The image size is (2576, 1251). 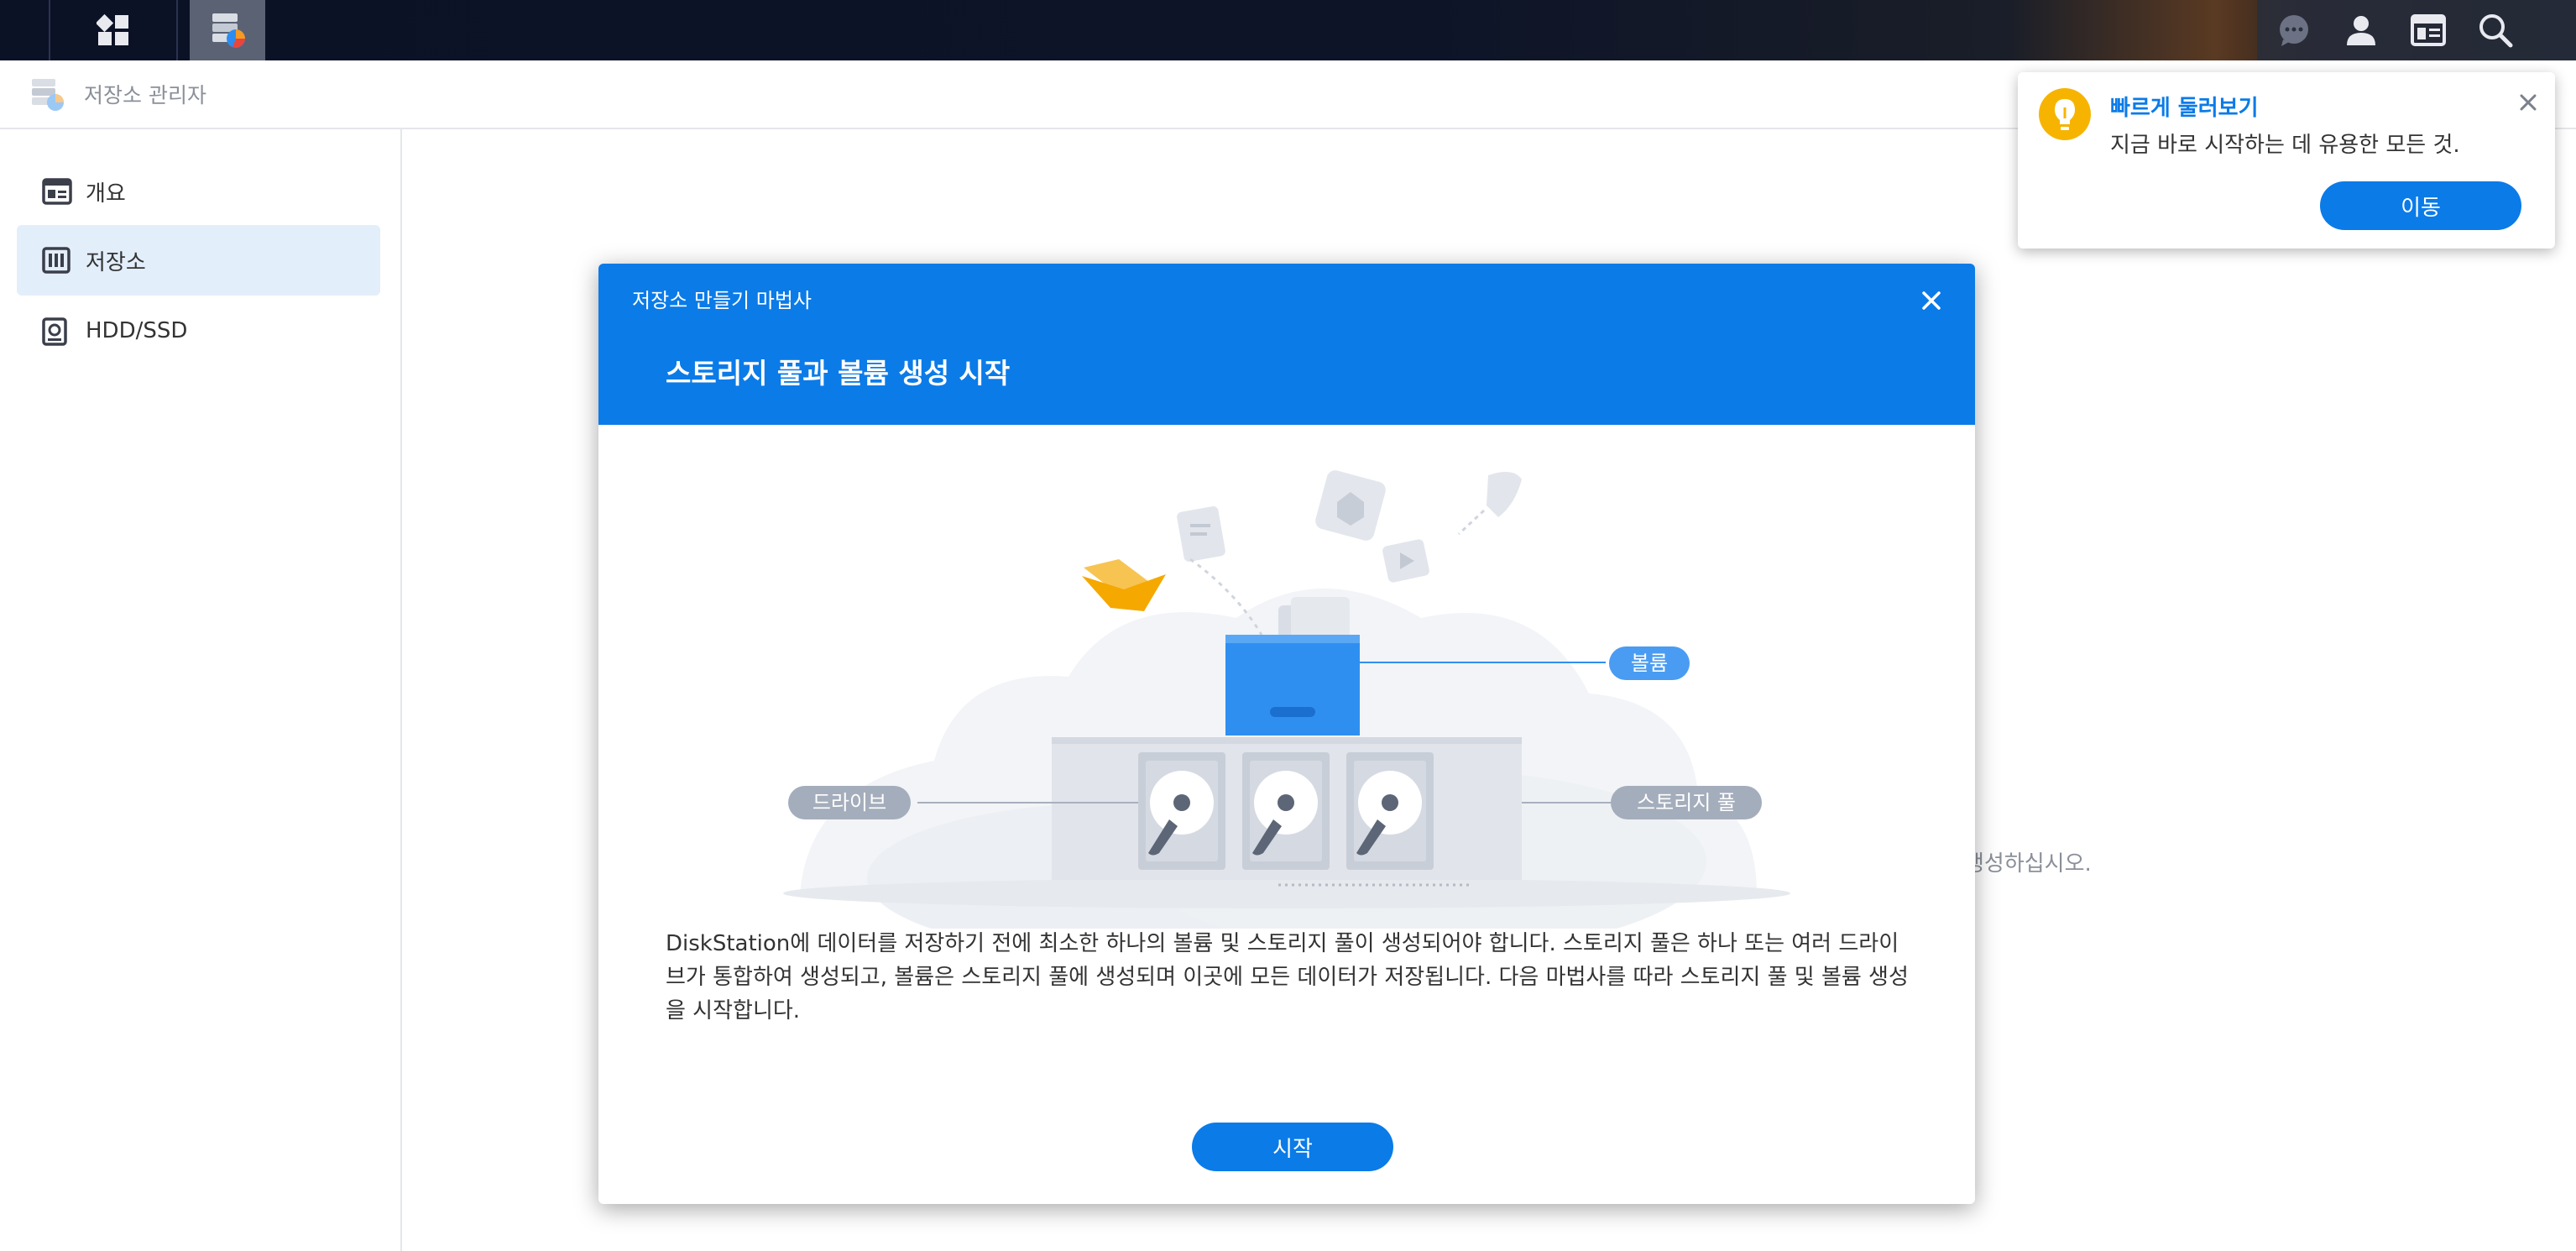 I want to click on taskbar, so click(x=1288, y=30).